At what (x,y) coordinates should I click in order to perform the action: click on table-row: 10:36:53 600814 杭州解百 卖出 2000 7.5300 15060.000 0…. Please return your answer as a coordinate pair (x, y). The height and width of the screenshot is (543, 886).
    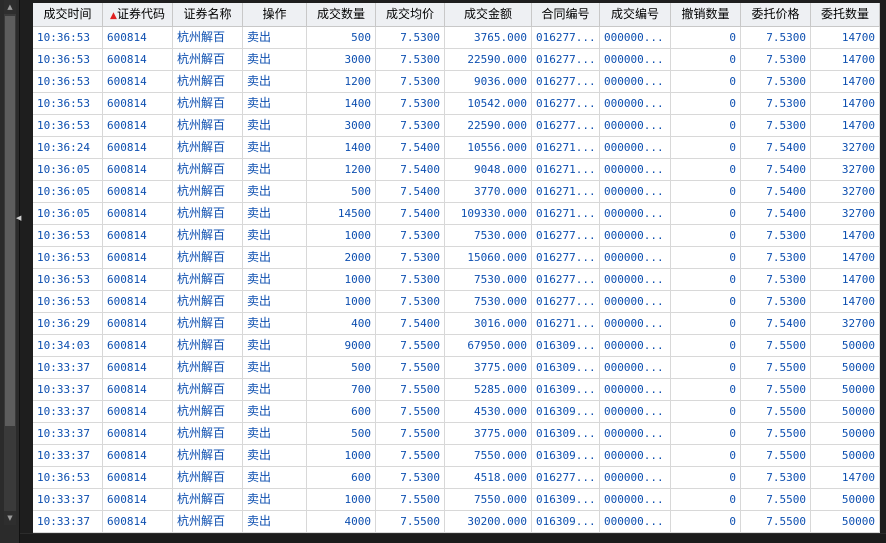
    Looking at the image, I should click on (456, 258).